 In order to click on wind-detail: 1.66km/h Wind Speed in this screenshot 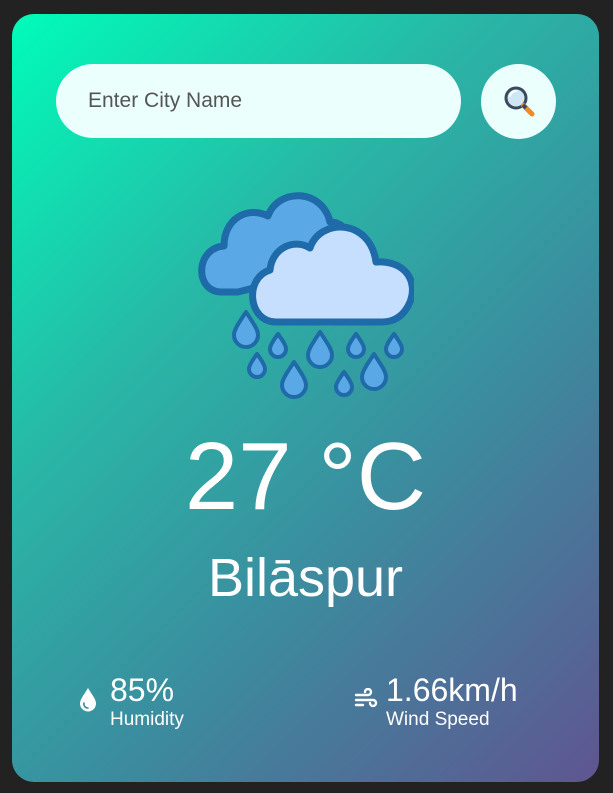, I will do `click(436, 701)`.